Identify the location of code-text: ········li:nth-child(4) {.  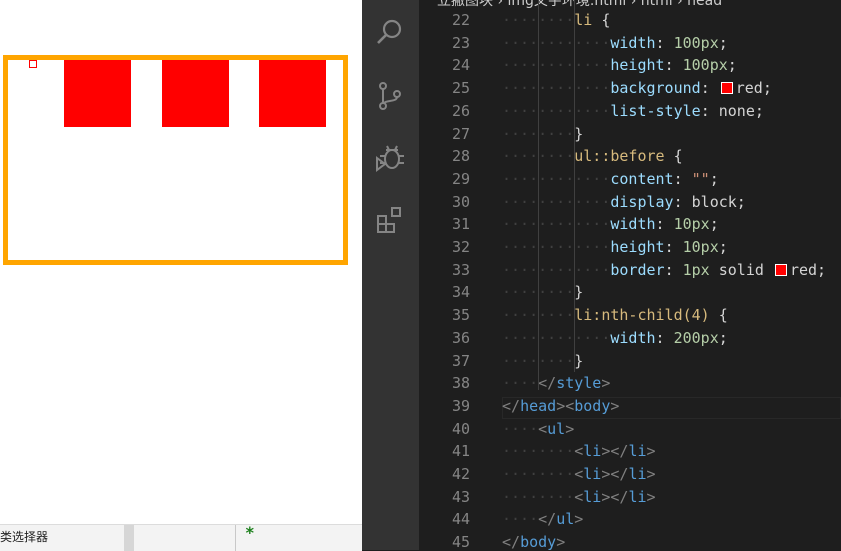
(615, 315).